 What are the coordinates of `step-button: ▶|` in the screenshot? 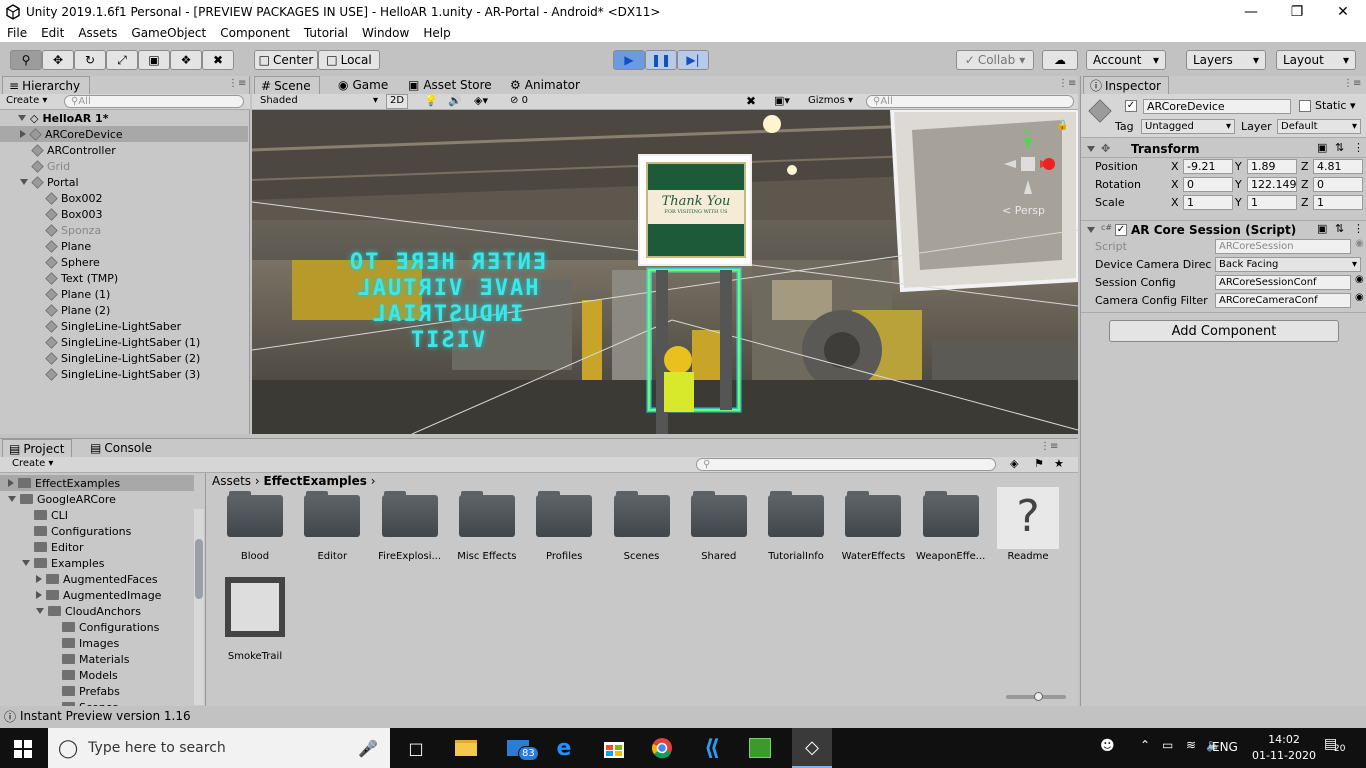 It's located at (693, 60).